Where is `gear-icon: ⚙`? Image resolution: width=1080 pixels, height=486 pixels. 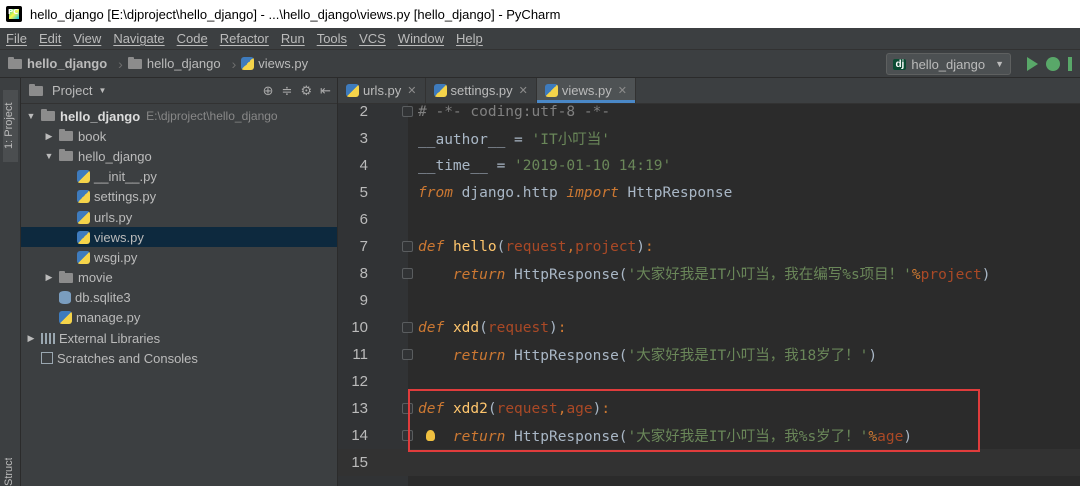 gear-icon: ⚙ is located at coordinates (306, 91).